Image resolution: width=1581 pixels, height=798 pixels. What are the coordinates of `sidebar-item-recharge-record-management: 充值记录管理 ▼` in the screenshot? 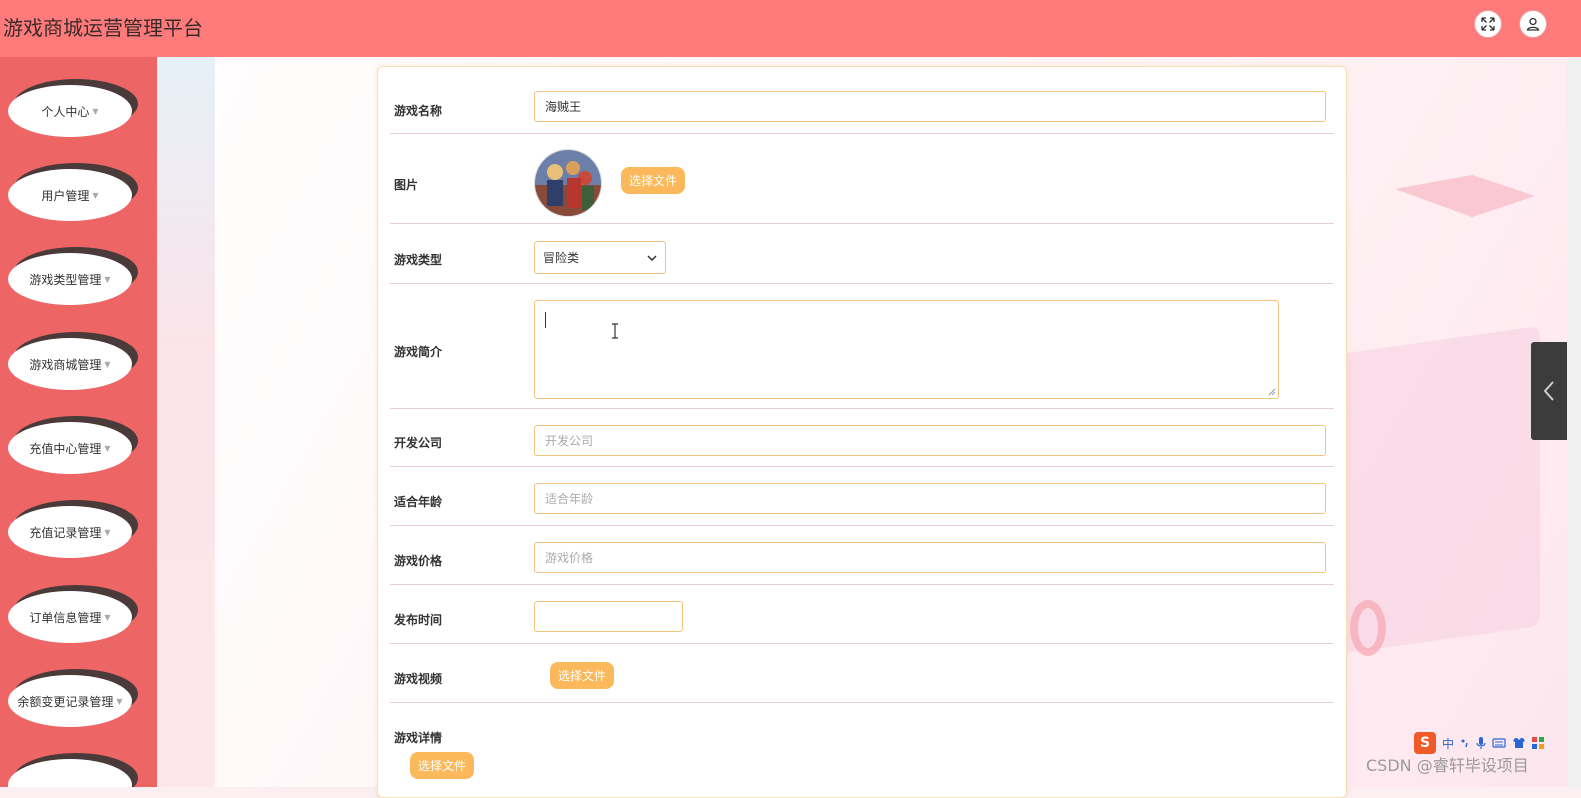 It's located at (73, 530).